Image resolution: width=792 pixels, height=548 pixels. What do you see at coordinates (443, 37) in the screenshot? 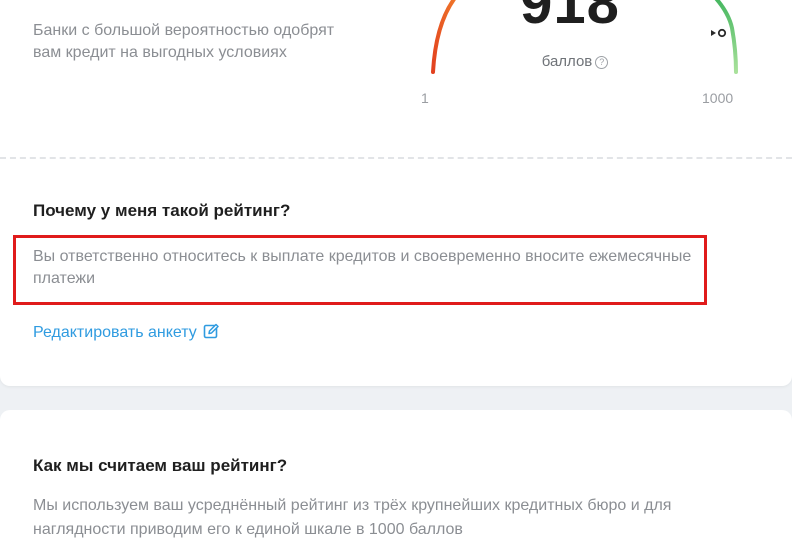
I see `gauge-arc-low` at bounding box center [443, 37].